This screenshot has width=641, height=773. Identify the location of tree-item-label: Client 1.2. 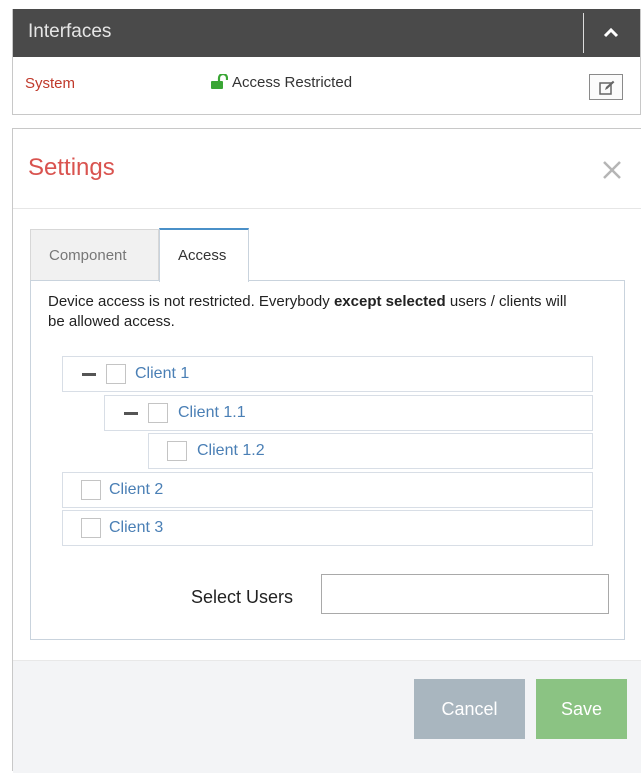
(231, 451).